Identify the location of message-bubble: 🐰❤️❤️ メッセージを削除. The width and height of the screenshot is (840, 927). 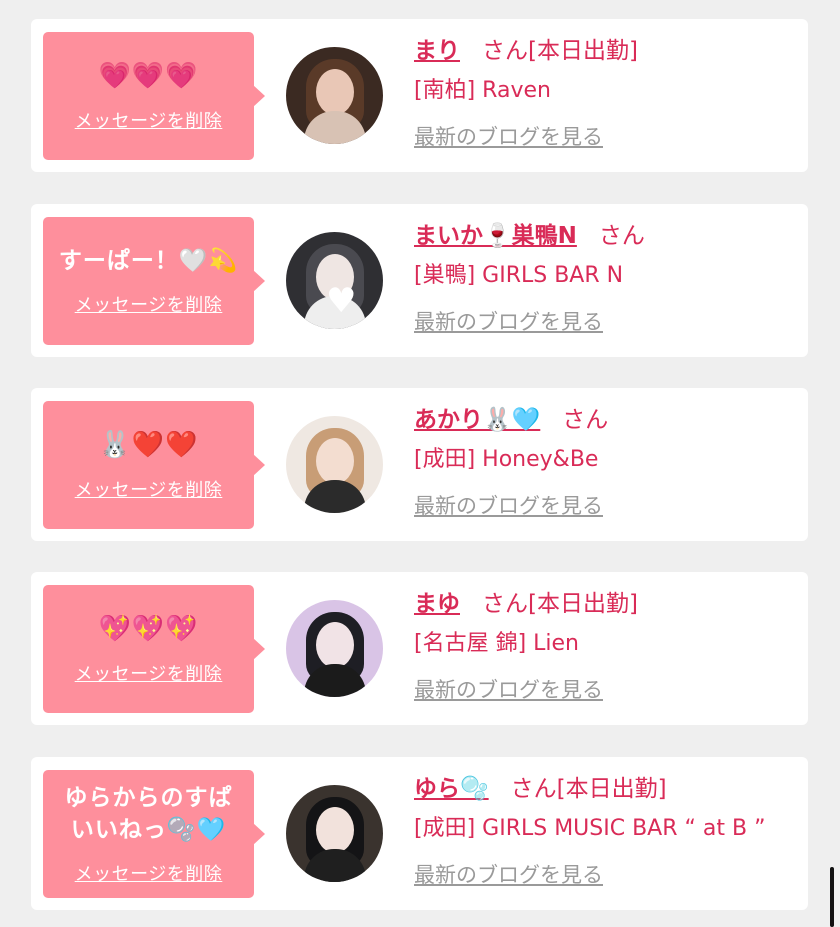
(154, 465).